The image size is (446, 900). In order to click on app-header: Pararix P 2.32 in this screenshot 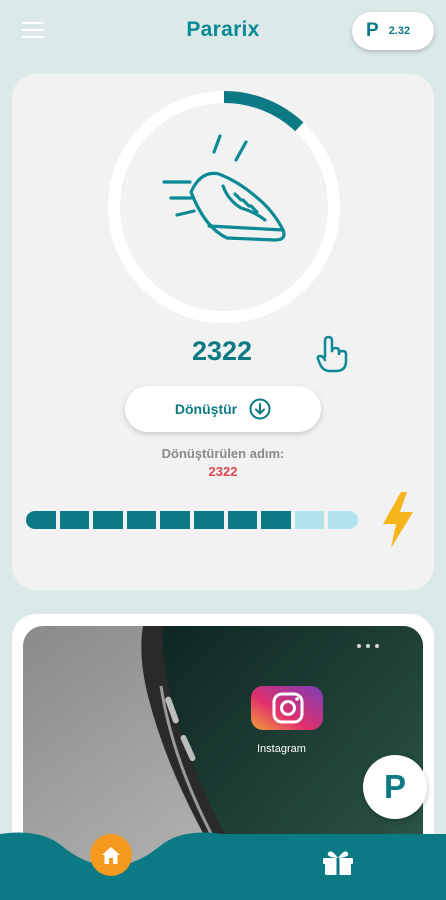, I will do `click(223, 32)`.